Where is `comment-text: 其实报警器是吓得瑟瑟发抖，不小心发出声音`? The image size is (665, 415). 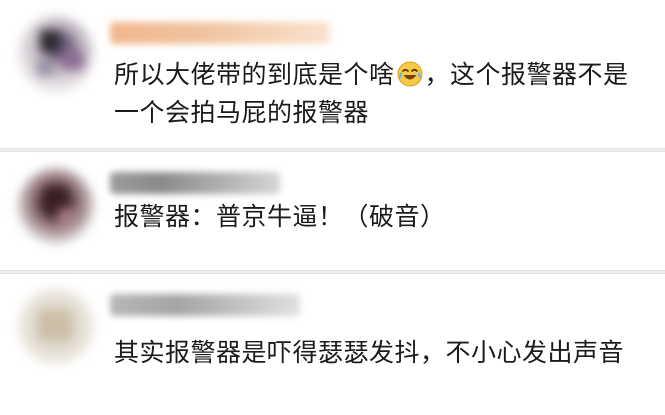
comment-text: 其实报警器是吓得瑟瑟发抖，不小心发出声音 is located at coordinates (369, 352).